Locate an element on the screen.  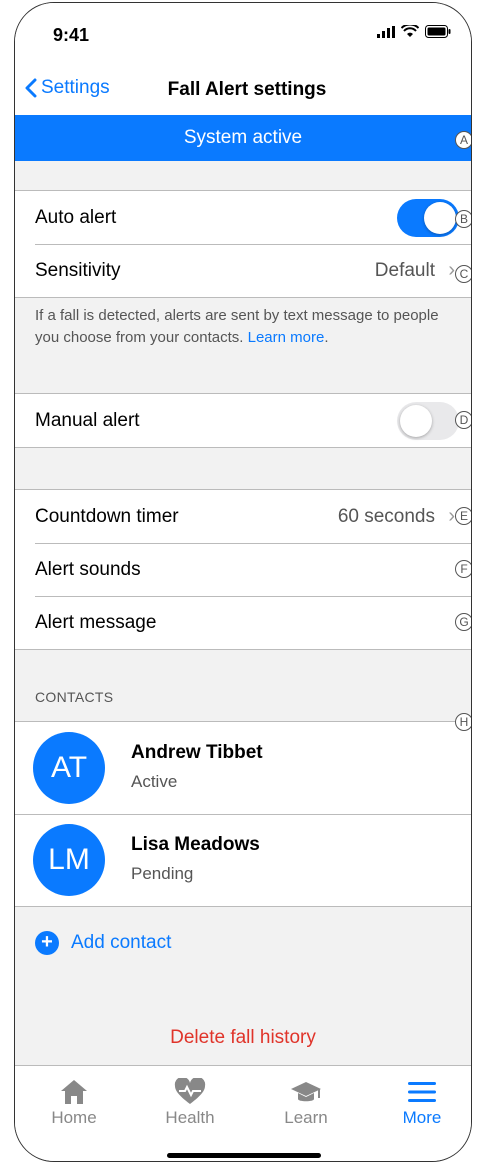
tab-label: More is located at coordinates (422, 1117).